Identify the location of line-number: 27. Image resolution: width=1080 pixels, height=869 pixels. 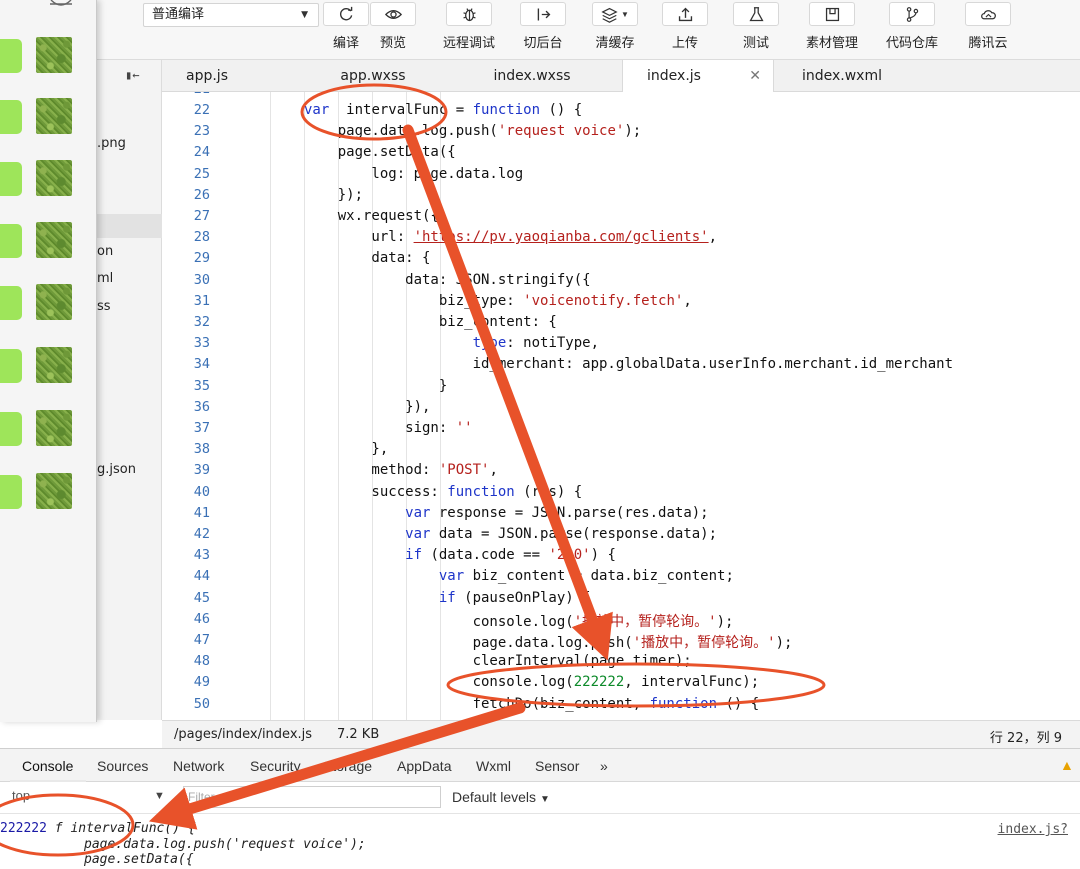
(201, 216).